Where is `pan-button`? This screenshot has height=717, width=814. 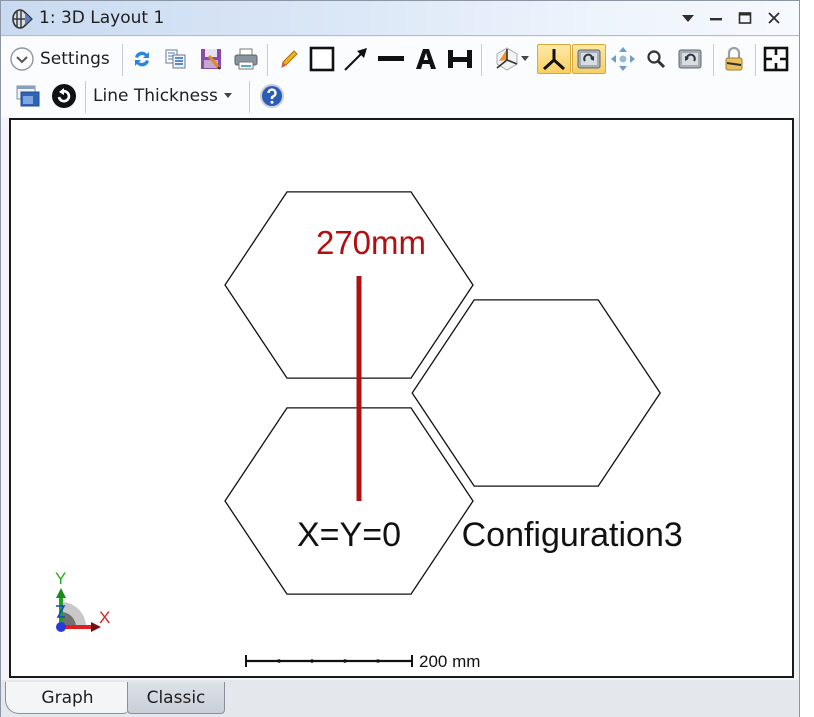
pan-button is located at coordinates (623, 59).